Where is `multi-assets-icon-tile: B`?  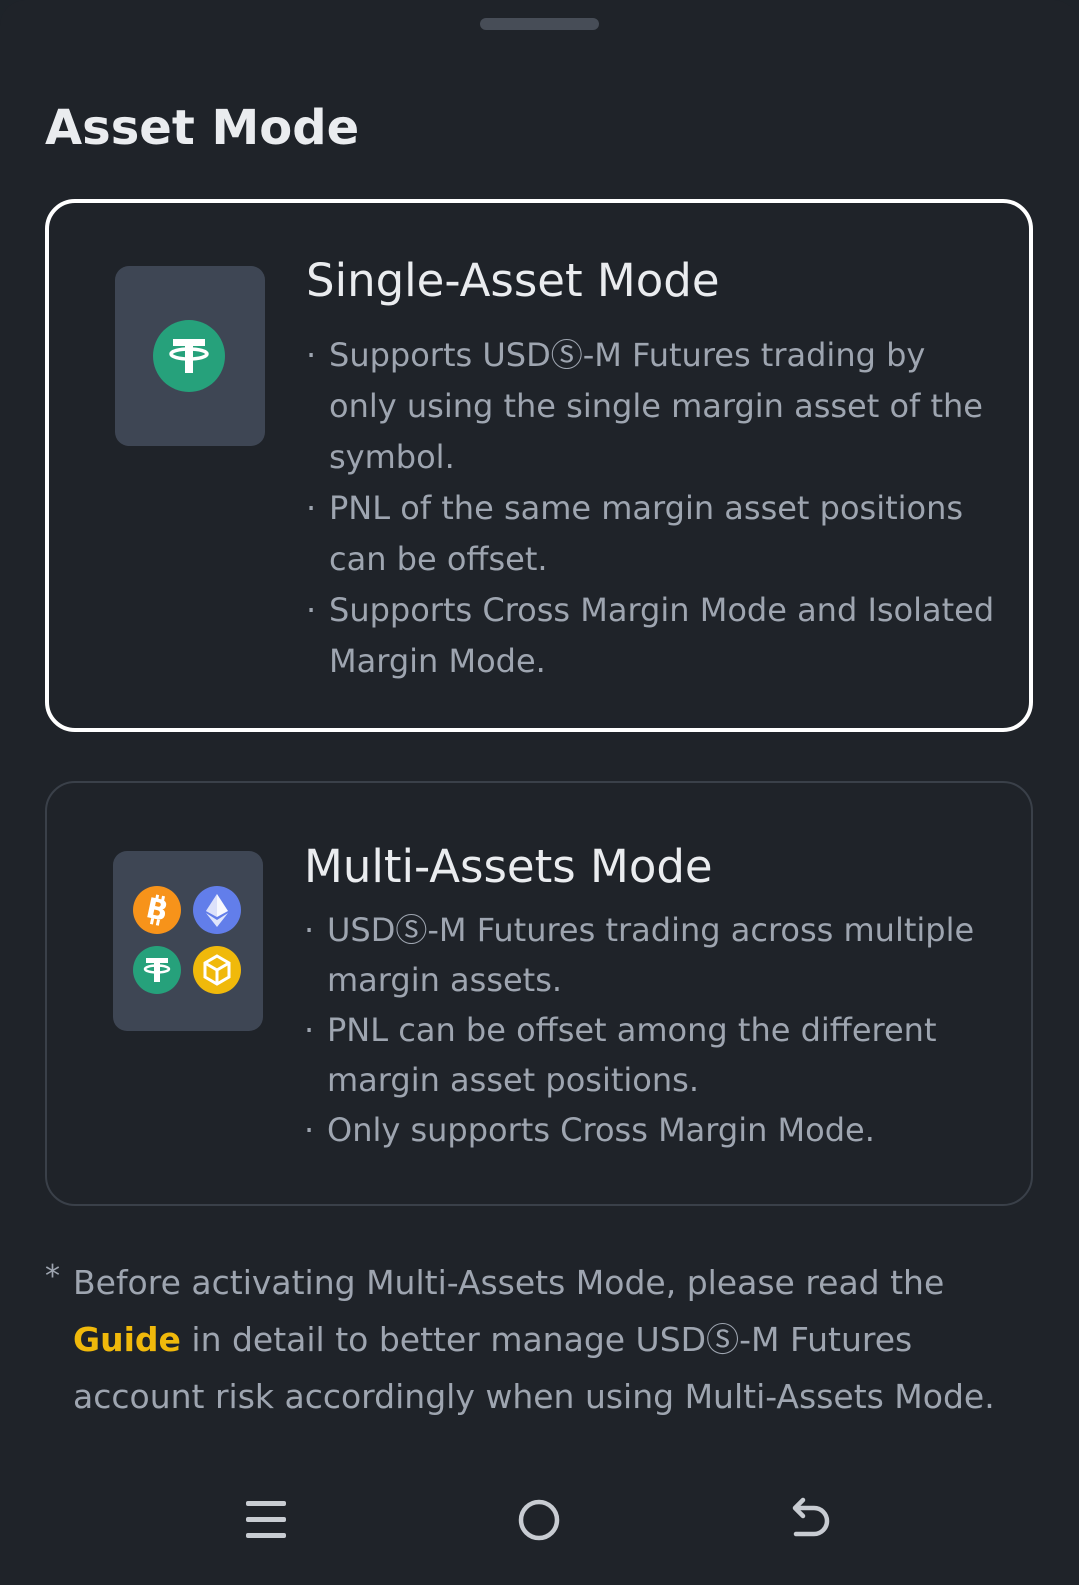
multi-assets-icon-tile: B is located at coordinates (188, 941).